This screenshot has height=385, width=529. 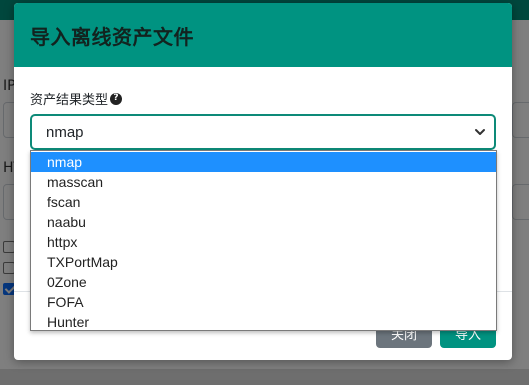 What do you see at coordinates (116, 98) in the screenshot?
I see `question-circle-icon: ?` at bounding box center [116, 98].